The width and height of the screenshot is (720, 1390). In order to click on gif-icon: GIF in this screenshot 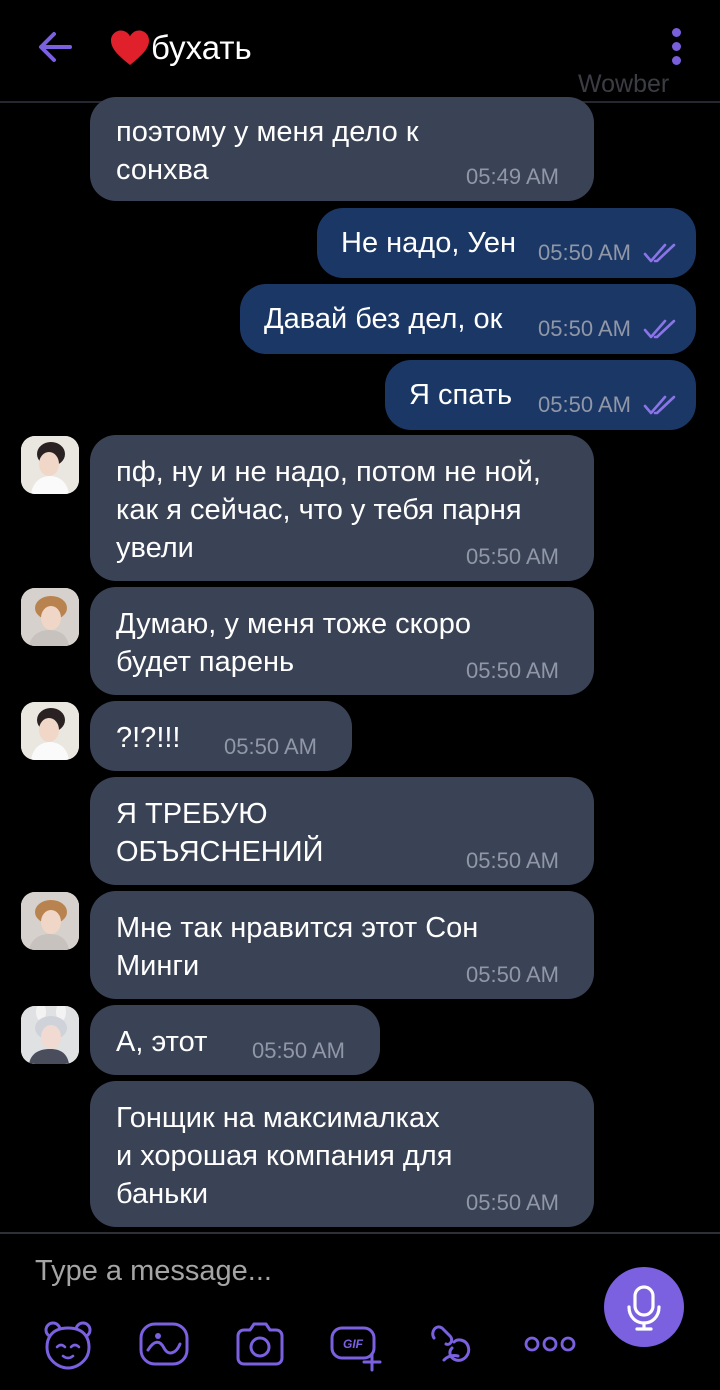, I will do `click(356, 1344)`.